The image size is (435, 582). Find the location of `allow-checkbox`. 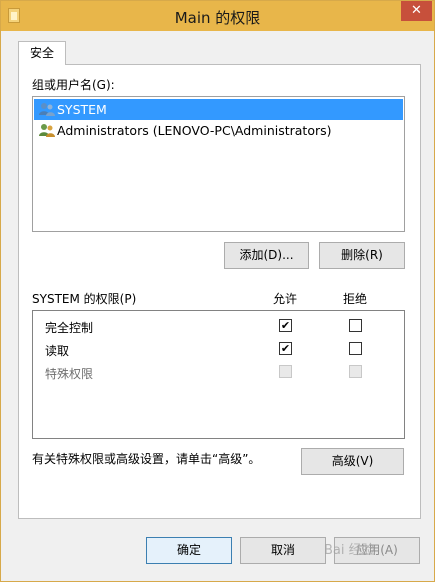

allow-checkbox is located at coordinates (285, 371).